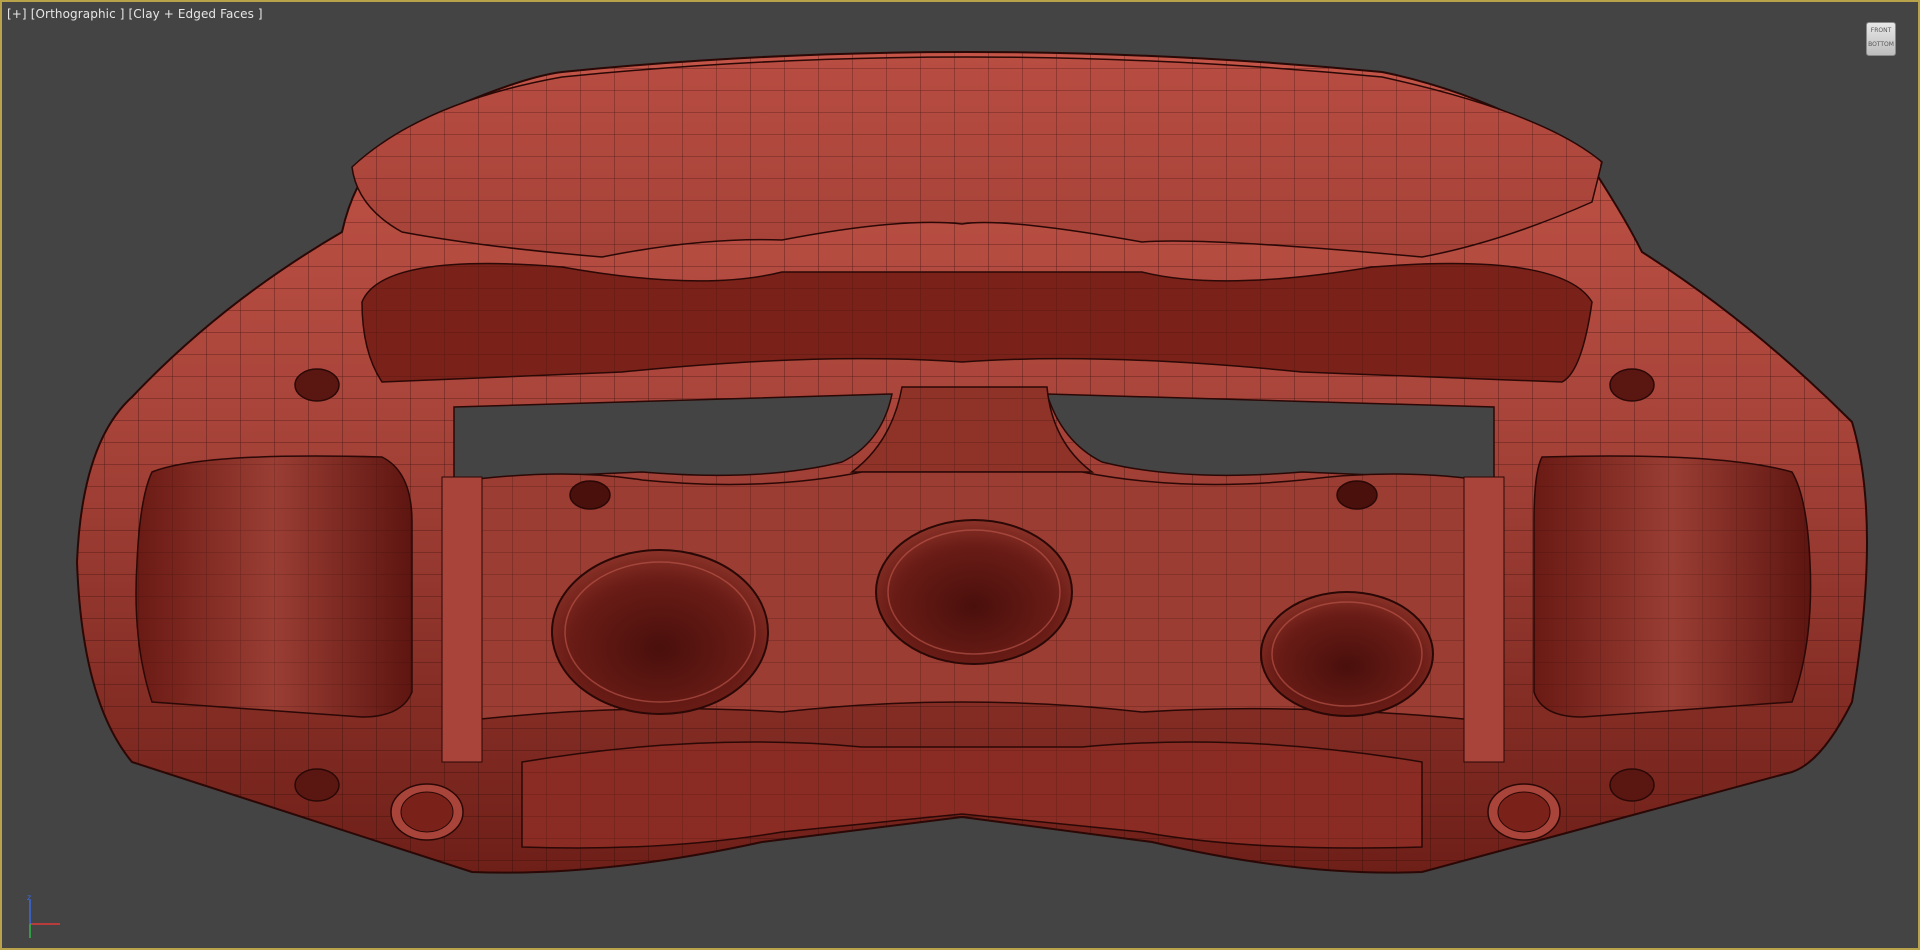 Image resolution: width=1920 pixels, height=950 pixels. What do you see at coordinates (1347, 654) in the screenshot?
I see `piston-bore-right` at bounding box center [1347, 654].